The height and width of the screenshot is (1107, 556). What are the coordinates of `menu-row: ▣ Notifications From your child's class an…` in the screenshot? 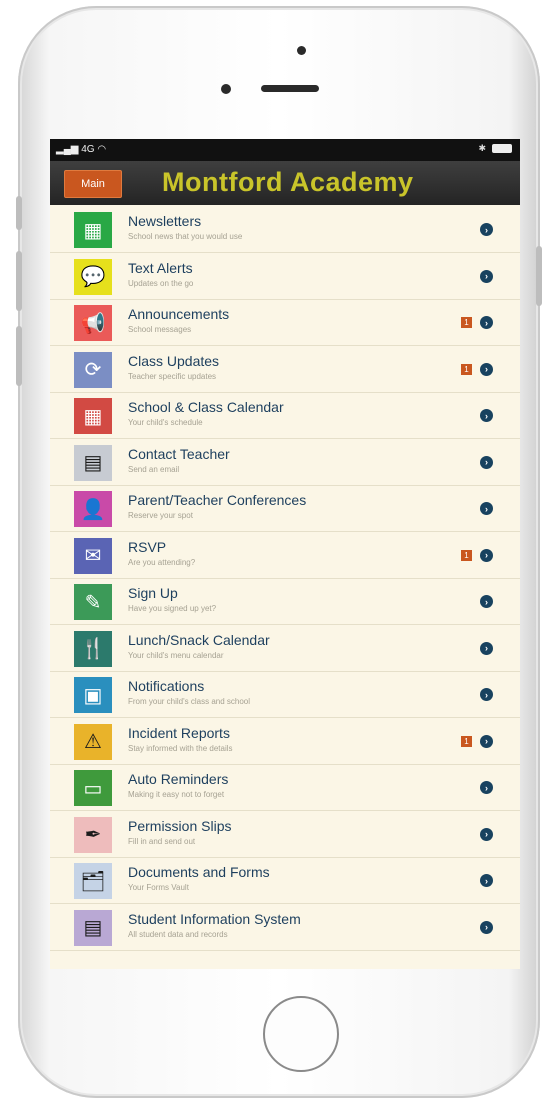 It's located at (285, 695).